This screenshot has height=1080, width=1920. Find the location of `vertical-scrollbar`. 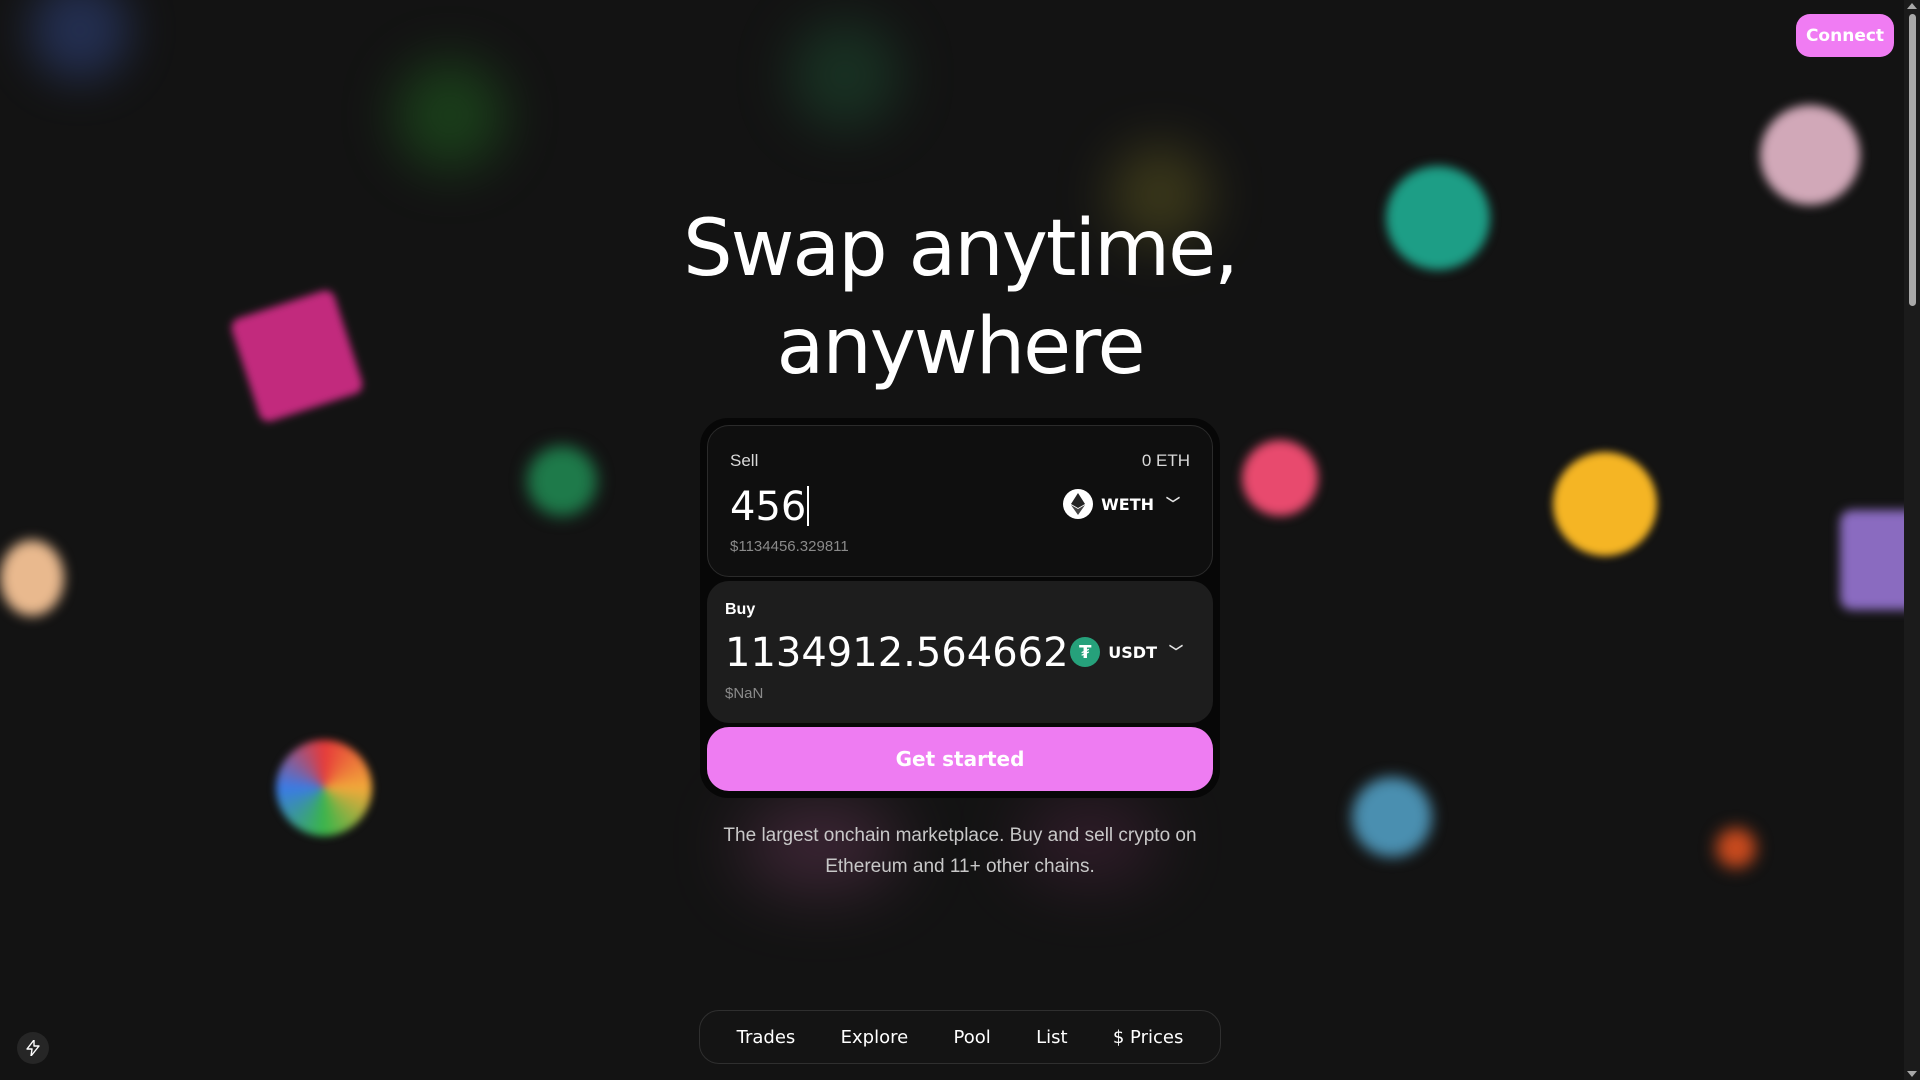

vertical-scrollbar is located at coordinates (1912, 540).